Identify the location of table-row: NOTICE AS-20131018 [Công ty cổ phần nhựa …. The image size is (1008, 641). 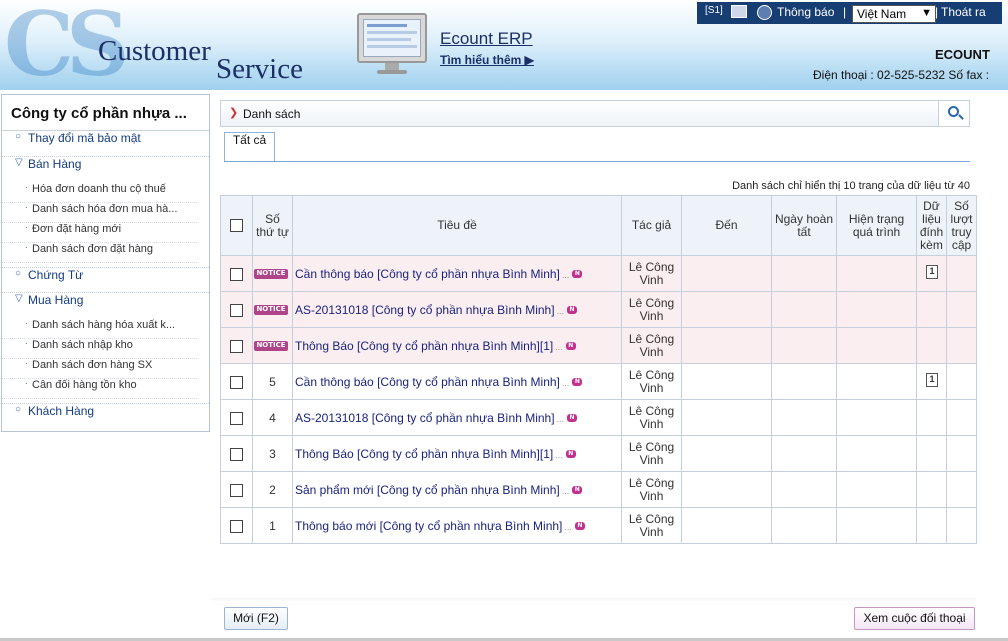
(598, 309).